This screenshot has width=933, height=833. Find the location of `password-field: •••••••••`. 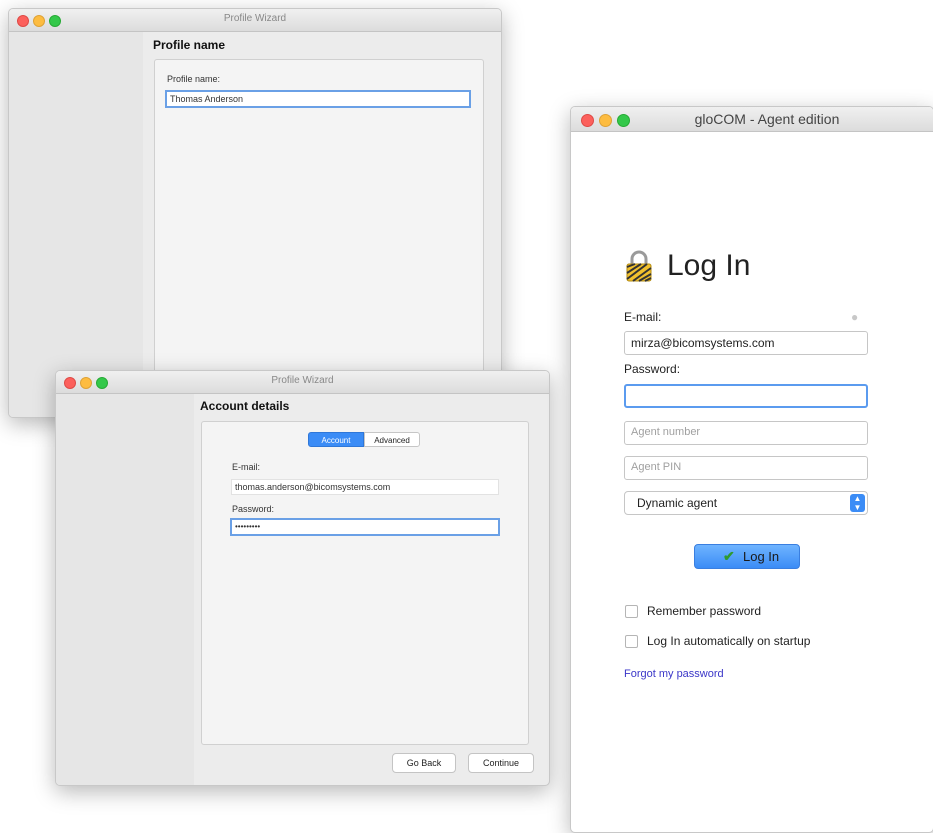

password-field: ••••••••• is located at coordinates (365, 527).